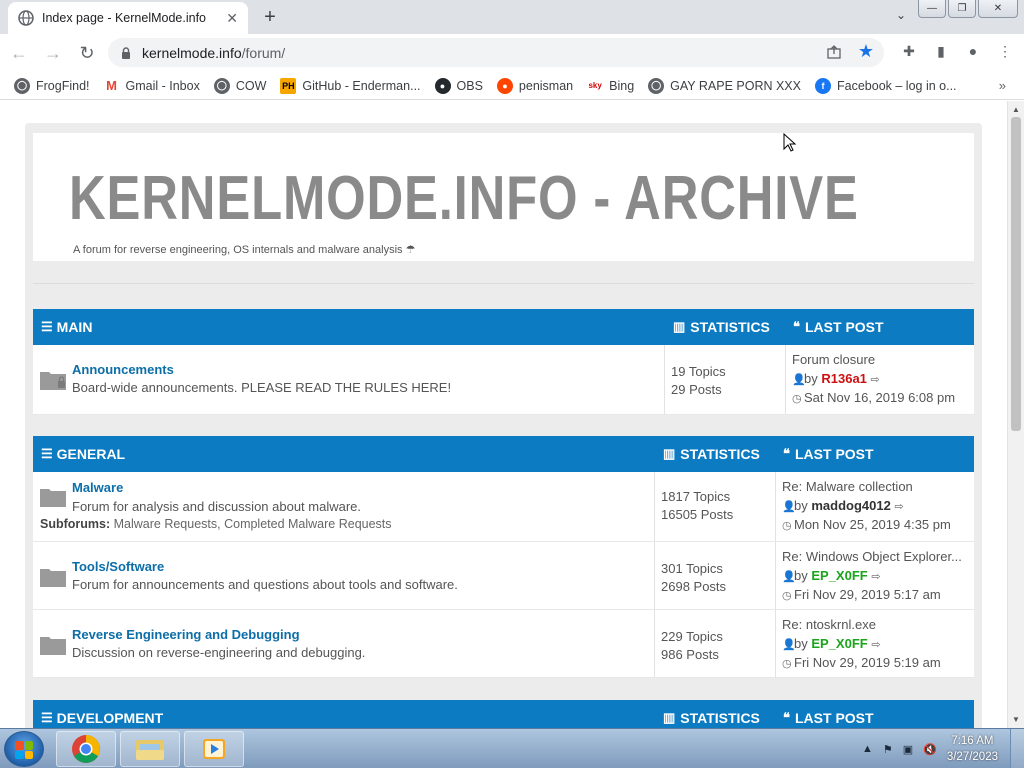  I want to click on bookmark-star-icon: ★, so click(866, 51).